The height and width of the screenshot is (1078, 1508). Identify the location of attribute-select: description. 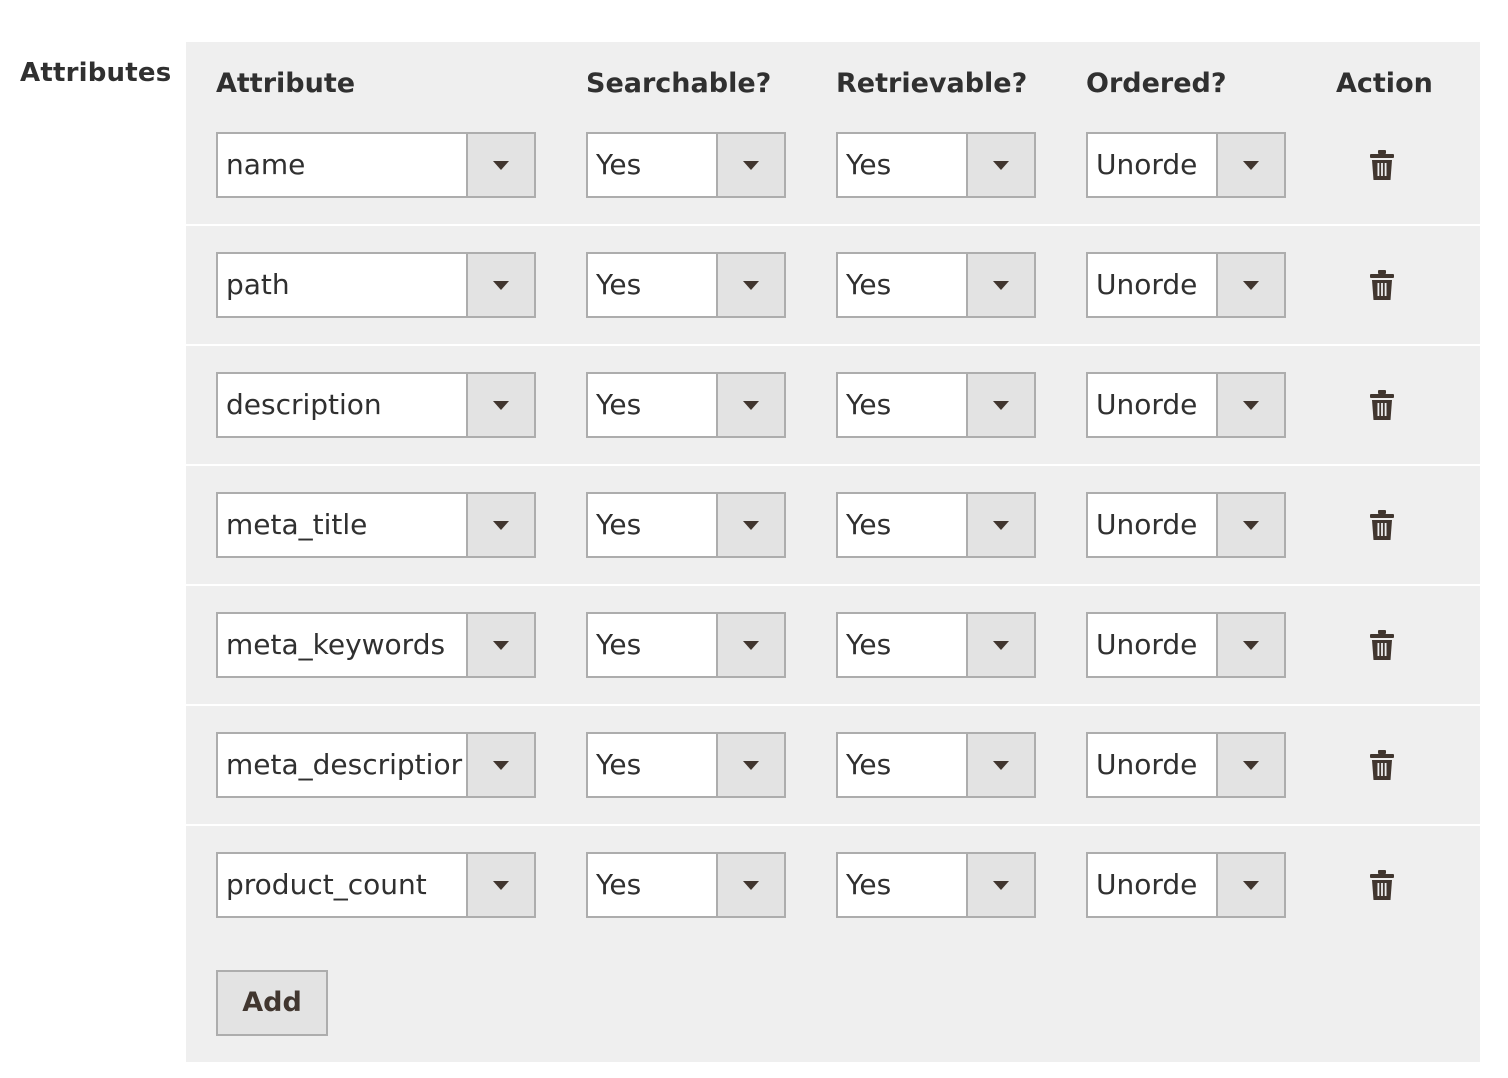
(376, 405).